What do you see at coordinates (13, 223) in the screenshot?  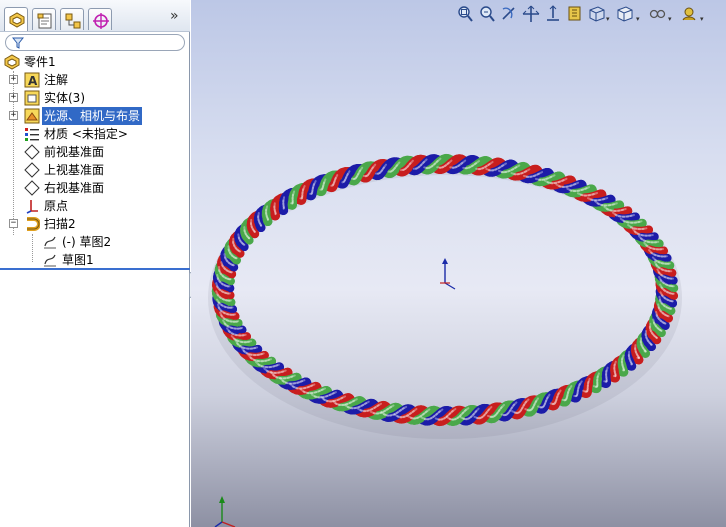 I see `collapse-toggle: −` at bounding box center [13, 223].